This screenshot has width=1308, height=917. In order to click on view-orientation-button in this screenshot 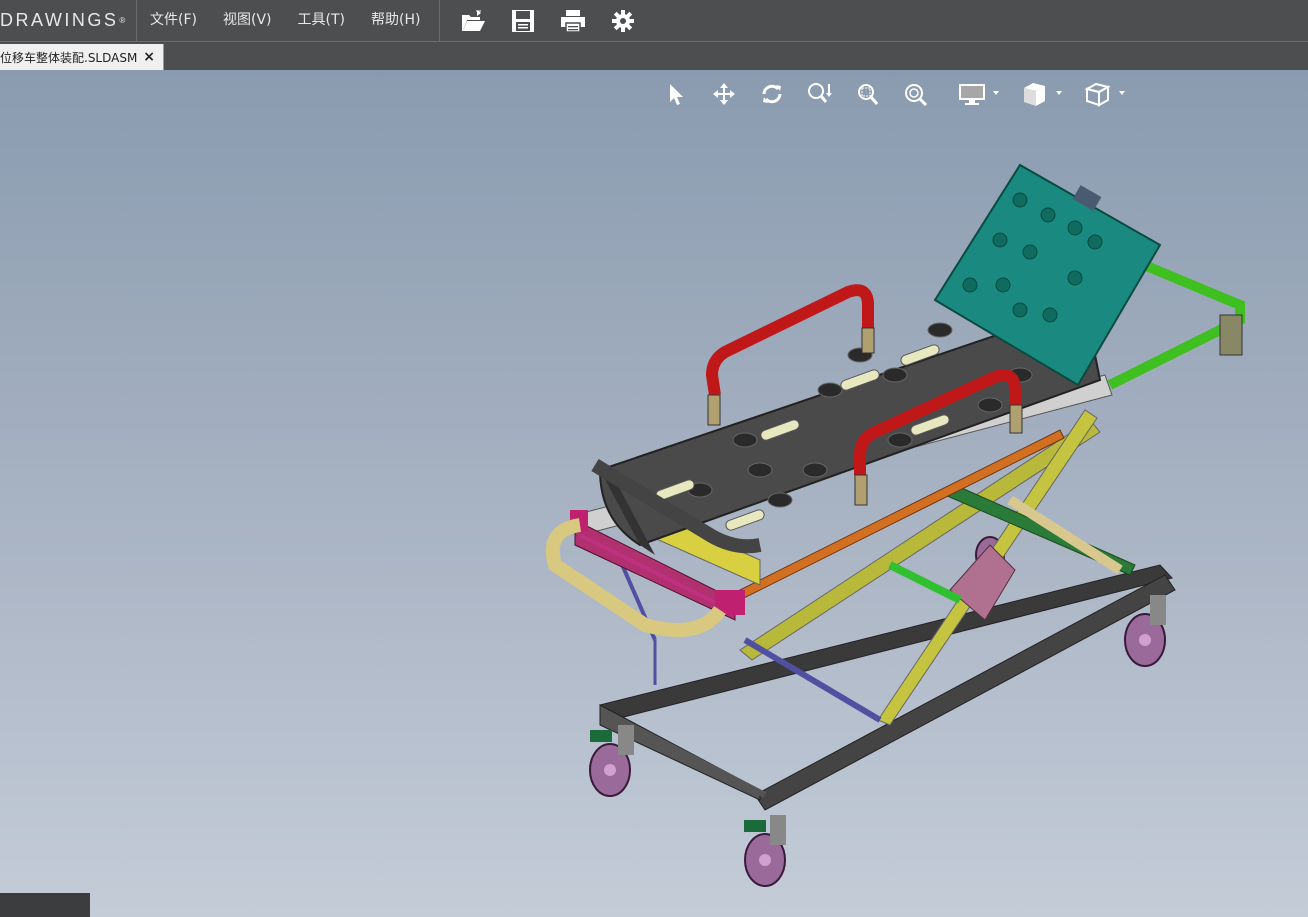, I will do `click(1034, 94)`.